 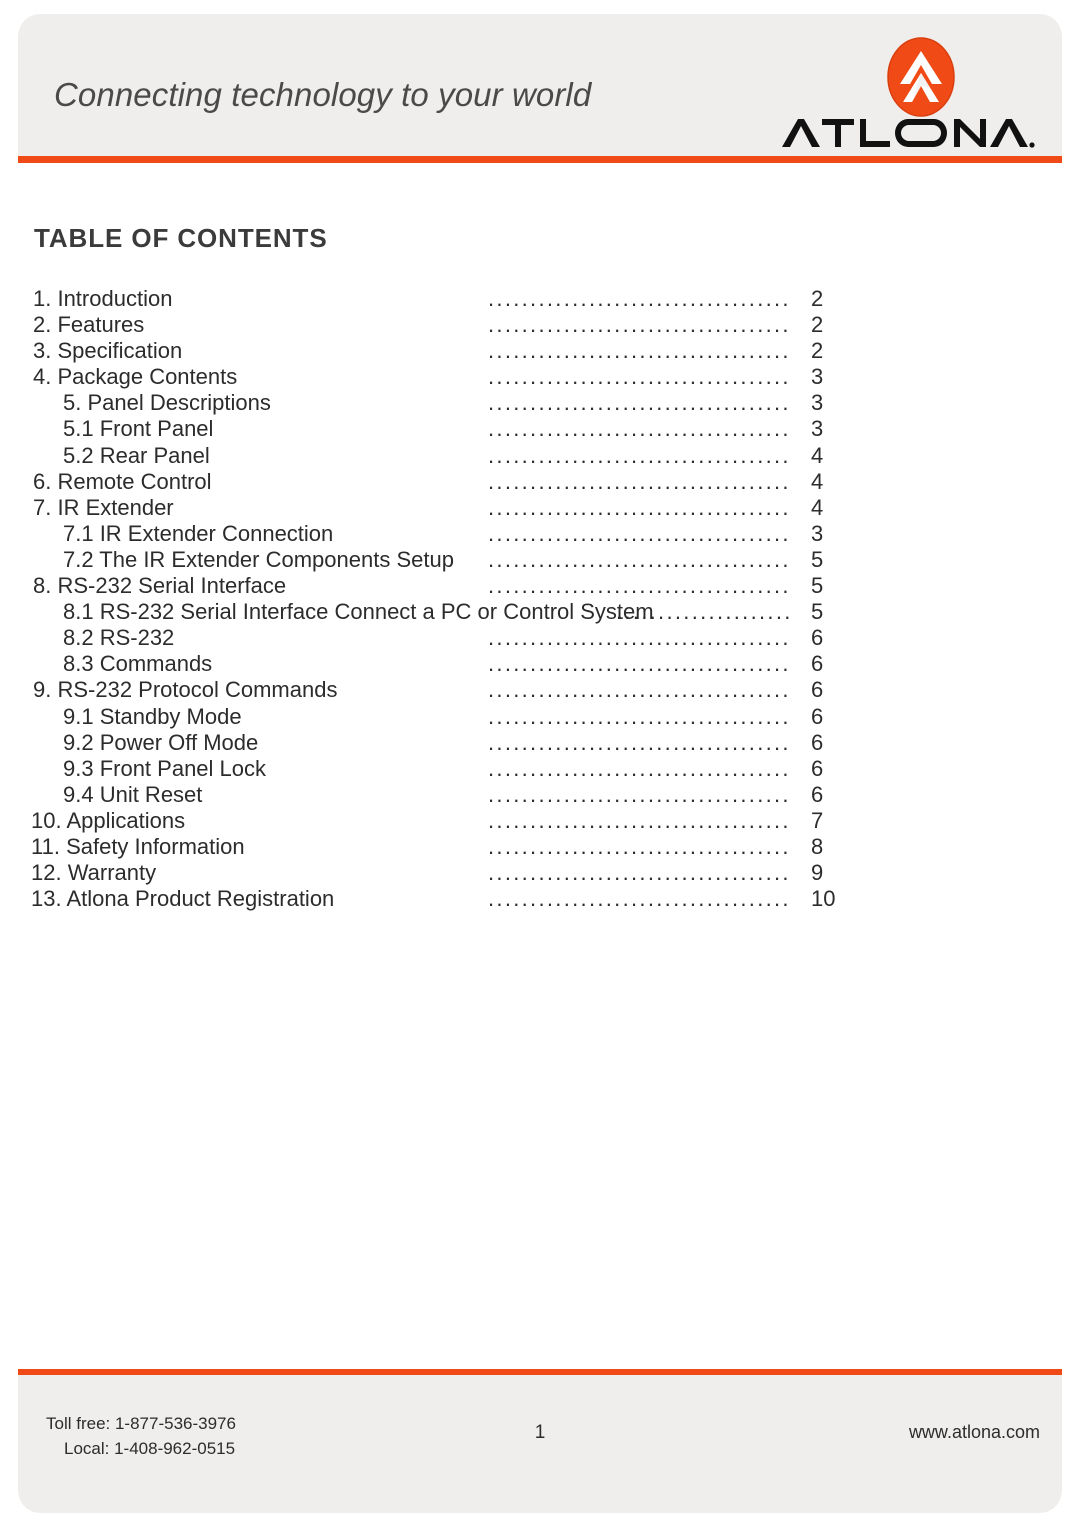 I want to click on page-header: Connecting technology to your world, so click(x=540, y=85).